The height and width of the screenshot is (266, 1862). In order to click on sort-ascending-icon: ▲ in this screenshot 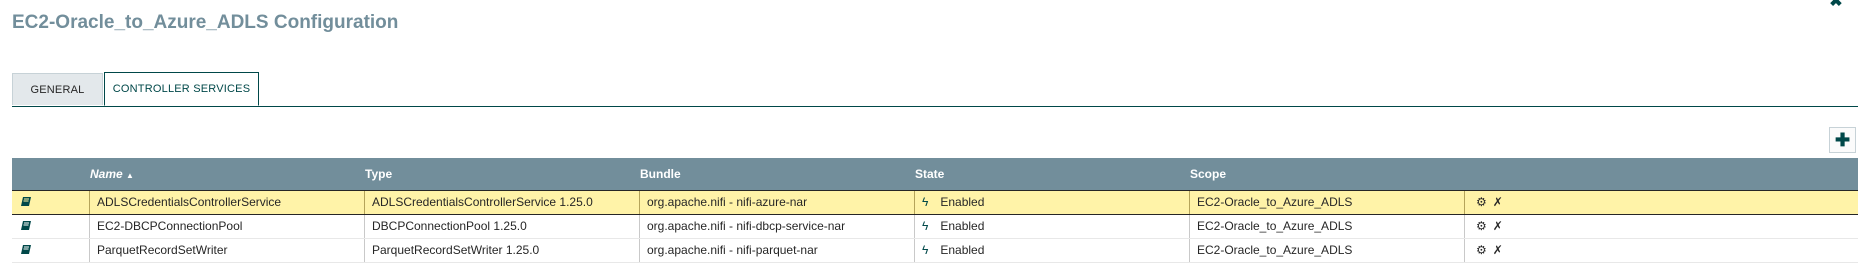, I will do `click(130, 175)`.